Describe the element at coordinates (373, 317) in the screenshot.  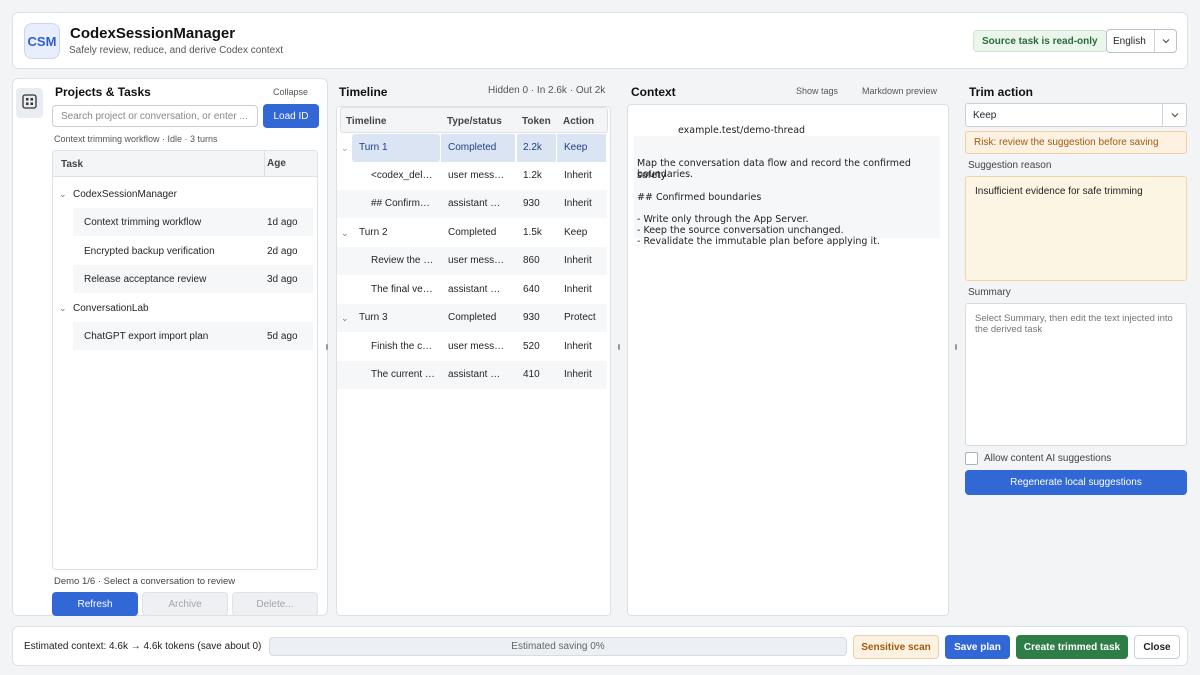
I see `turn-name: Turn 3` at that location.